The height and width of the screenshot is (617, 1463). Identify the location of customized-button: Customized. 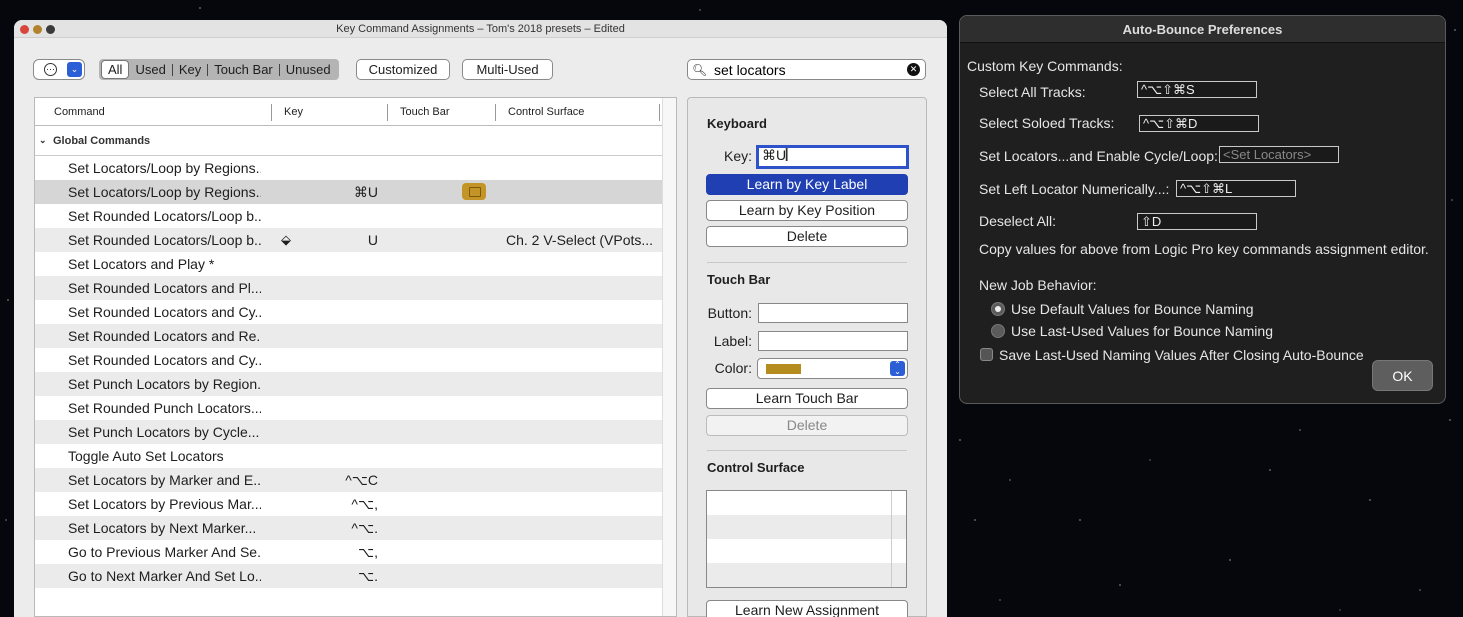
(403, 69).